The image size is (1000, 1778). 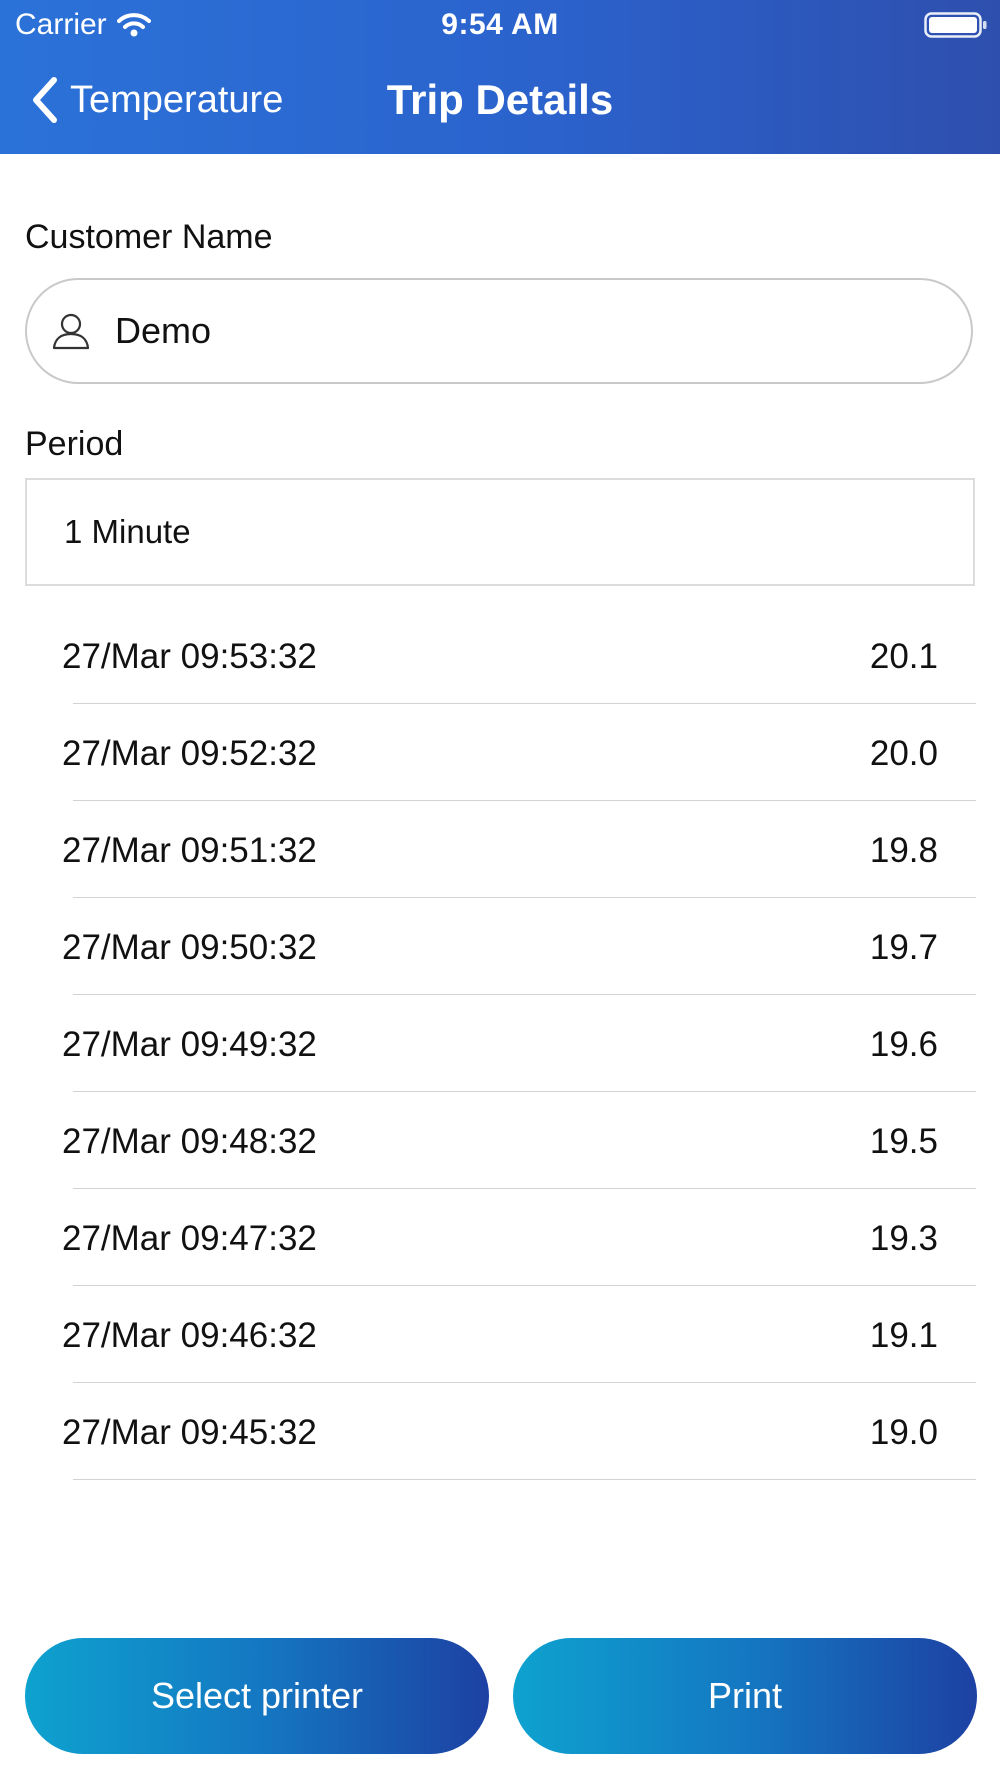 I want to click on list-item: 27/Mar 09:46:32 19.1, so click(x=500, y=1334).